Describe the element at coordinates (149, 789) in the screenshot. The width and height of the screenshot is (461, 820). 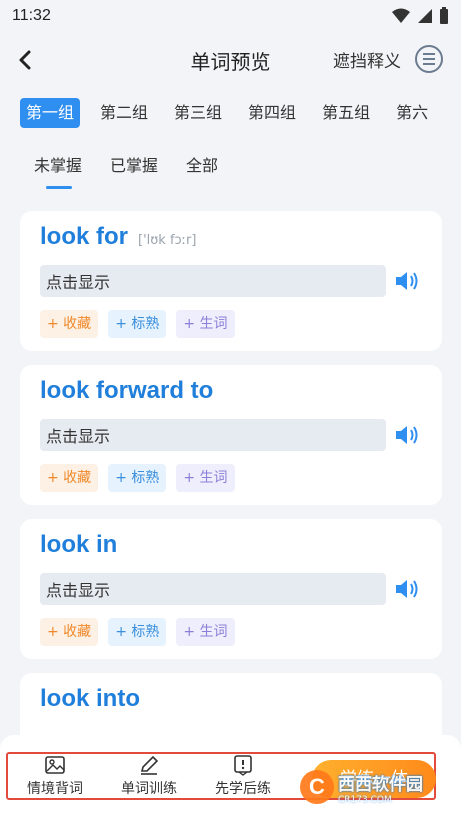
I see `nav-label: 单词训练` at that location.